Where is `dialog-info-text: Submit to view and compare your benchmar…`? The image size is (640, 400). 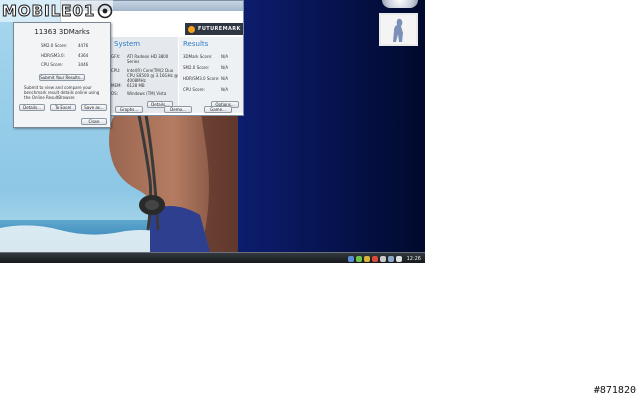 dialog-info-text: Submit to view and compare your benchmar… is located at coordinates (62, 92).